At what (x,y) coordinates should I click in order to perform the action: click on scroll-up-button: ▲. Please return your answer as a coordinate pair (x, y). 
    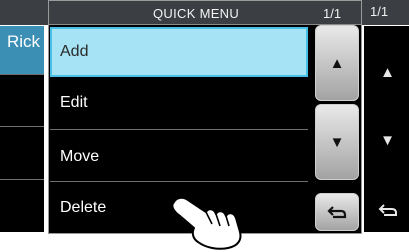
    Looking at the image, I should click on (337, 63).